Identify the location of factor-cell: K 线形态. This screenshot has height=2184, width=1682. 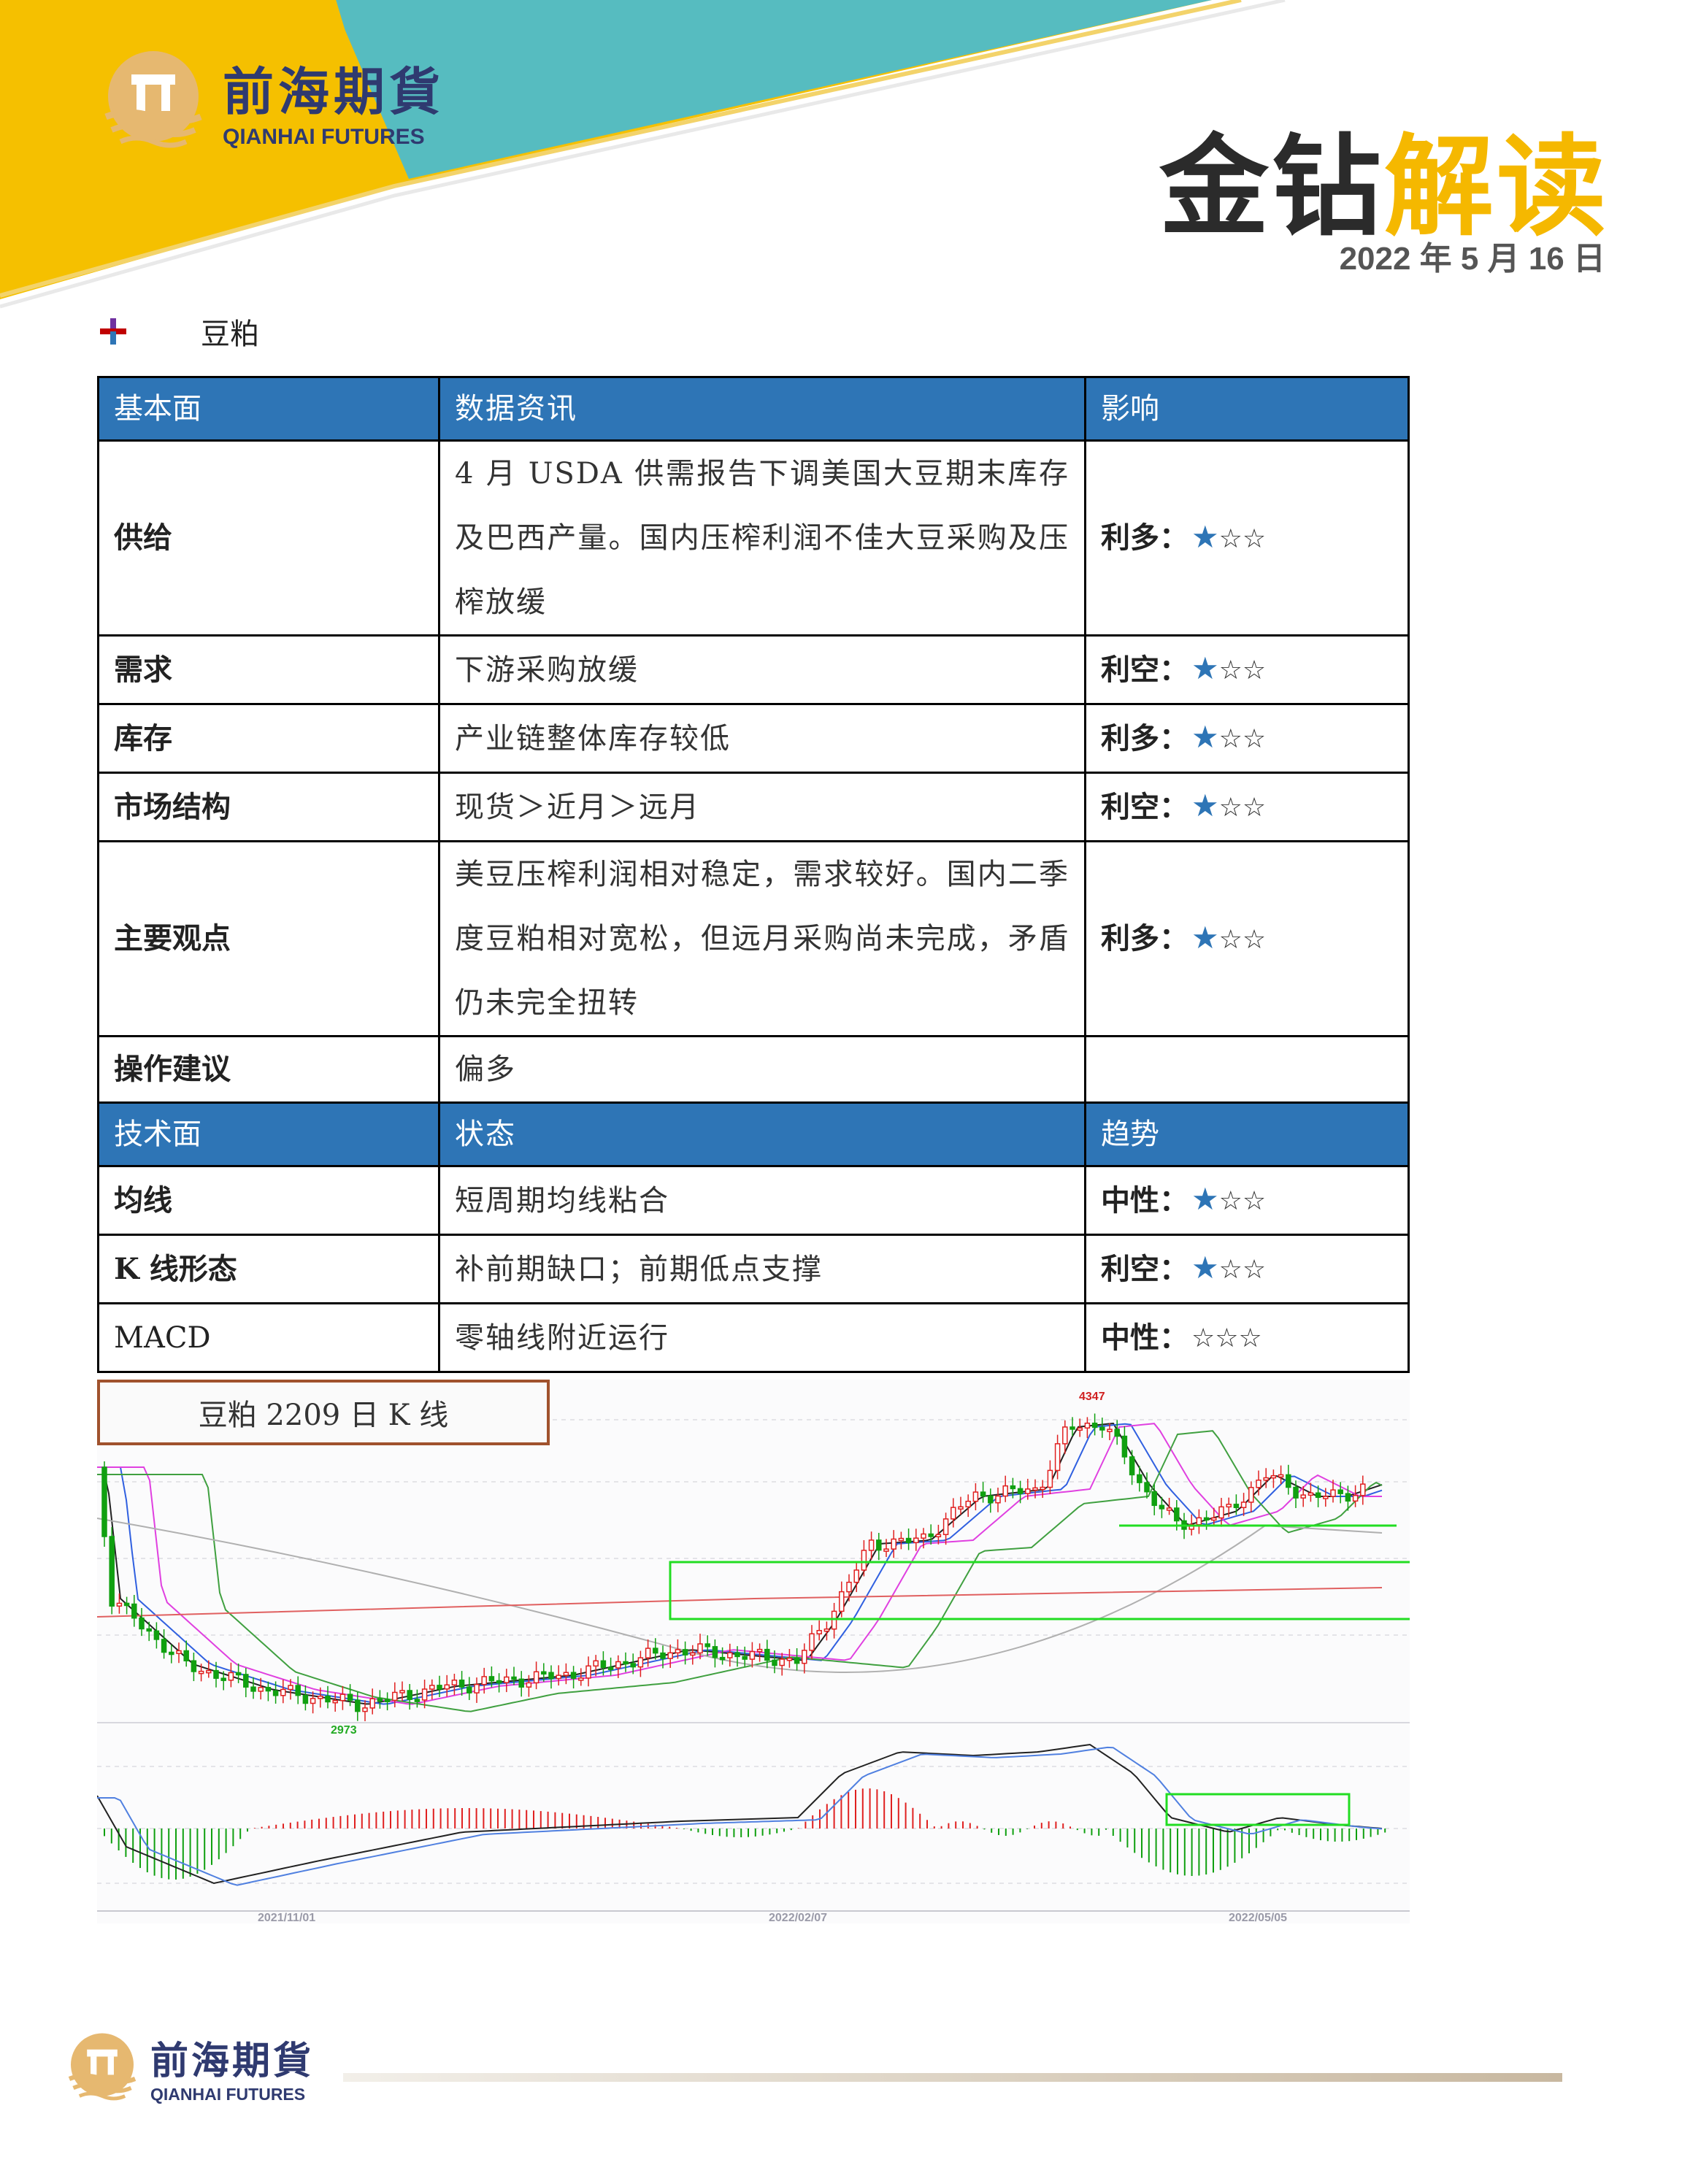
(268, 1269).